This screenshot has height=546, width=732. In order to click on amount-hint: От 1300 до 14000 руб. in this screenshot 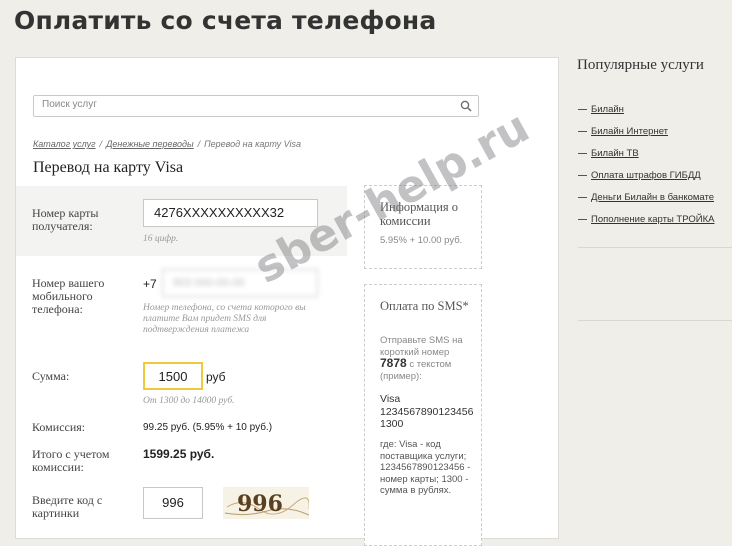, I will do `click(189, 401)`.